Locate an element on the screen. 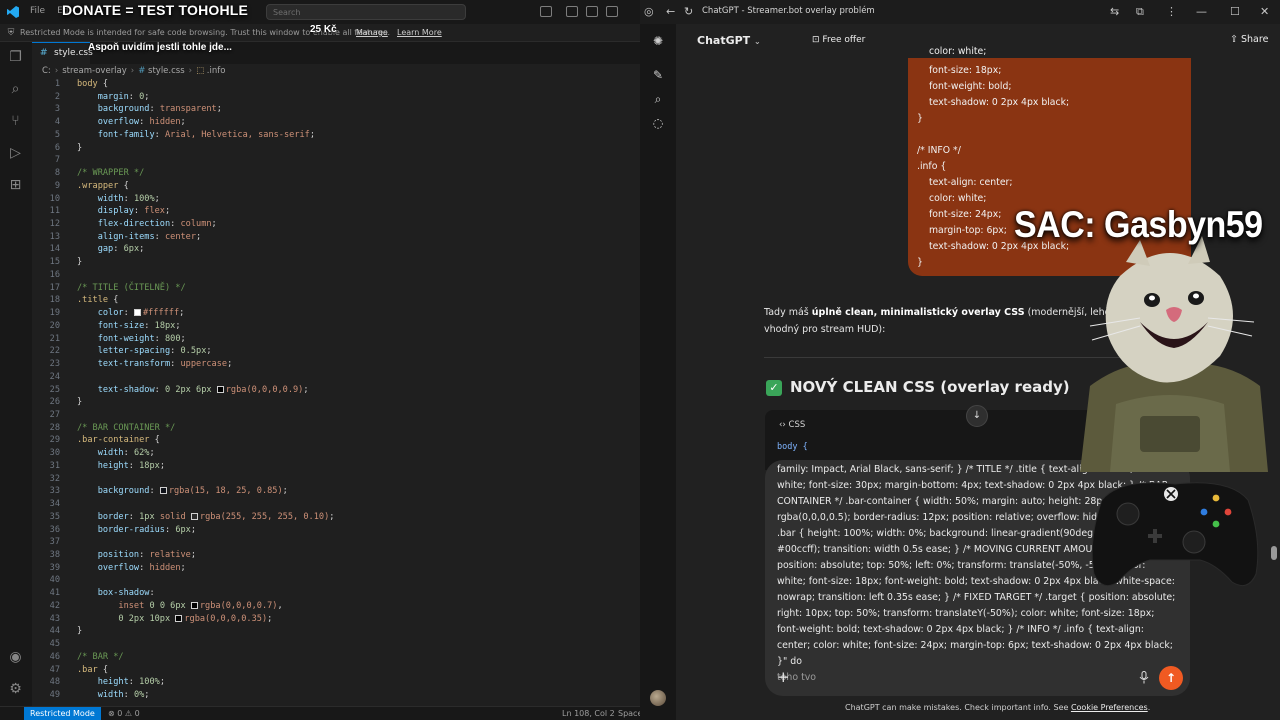 The height and width of the screenshot is (720, 1280). disclaimer-end: . is located at coordinates (1149, 707).